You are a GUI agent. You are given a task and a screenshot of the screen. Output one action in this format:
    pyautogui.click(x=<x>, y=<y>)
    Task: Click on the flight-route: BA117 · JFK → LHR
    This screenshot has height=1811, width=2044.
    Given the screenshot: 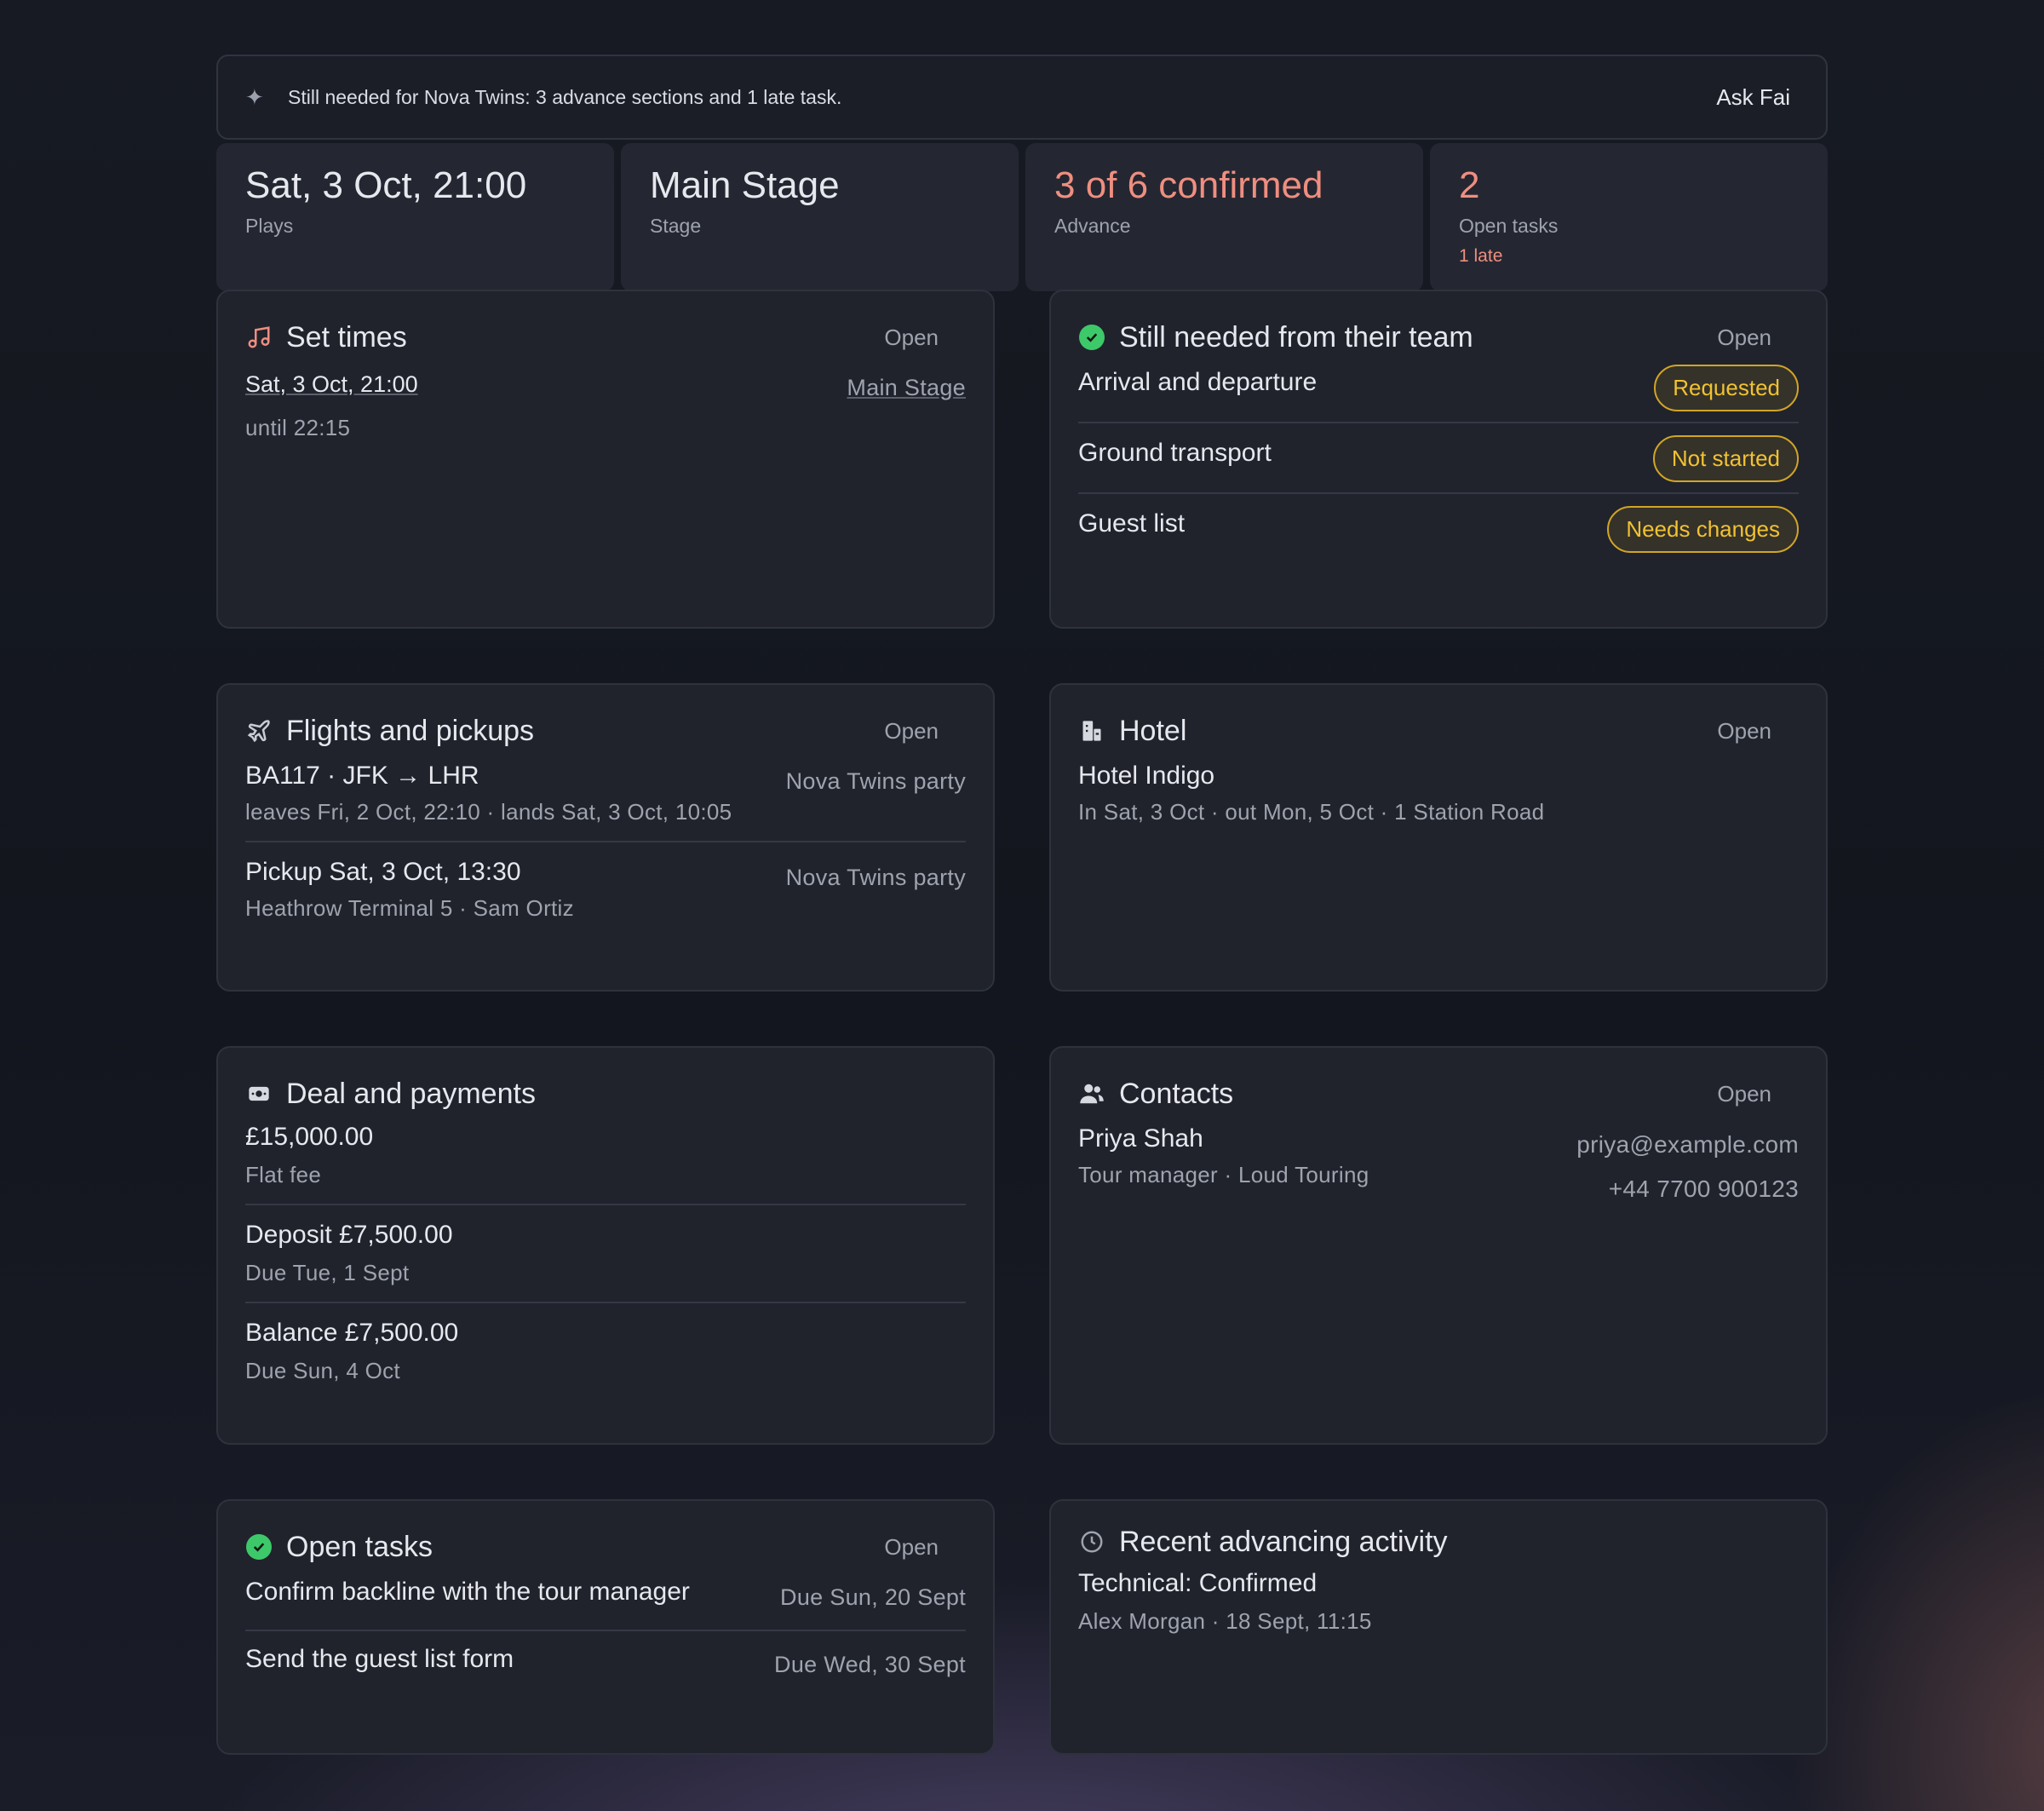 What is the action you would take?
    pyautogui.click(x=362, y=776)
    